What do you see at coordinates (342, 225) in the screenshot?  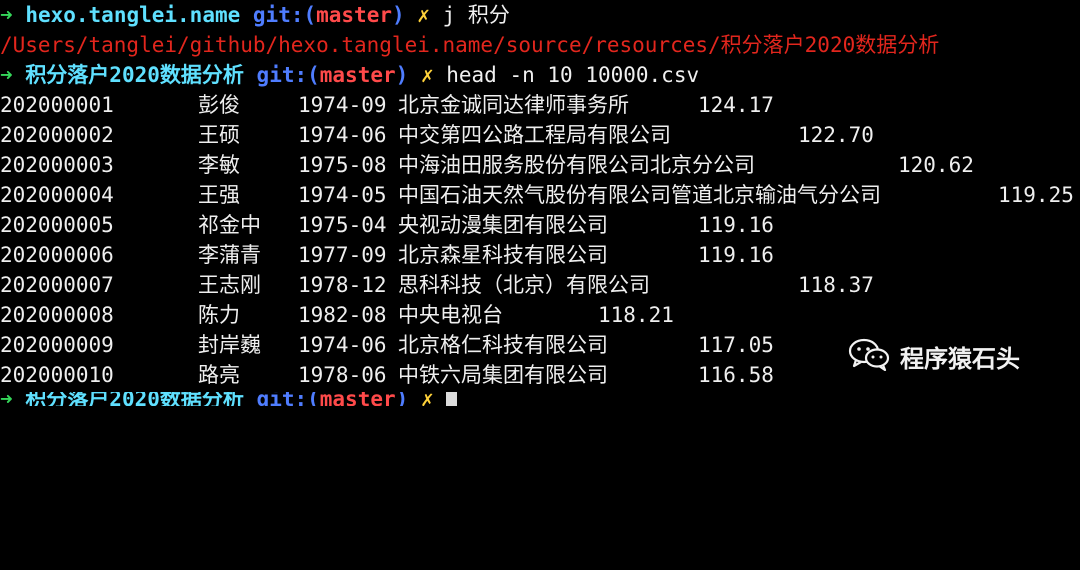 I see `row-date: 1975-04` at bounding box center [342, 225].